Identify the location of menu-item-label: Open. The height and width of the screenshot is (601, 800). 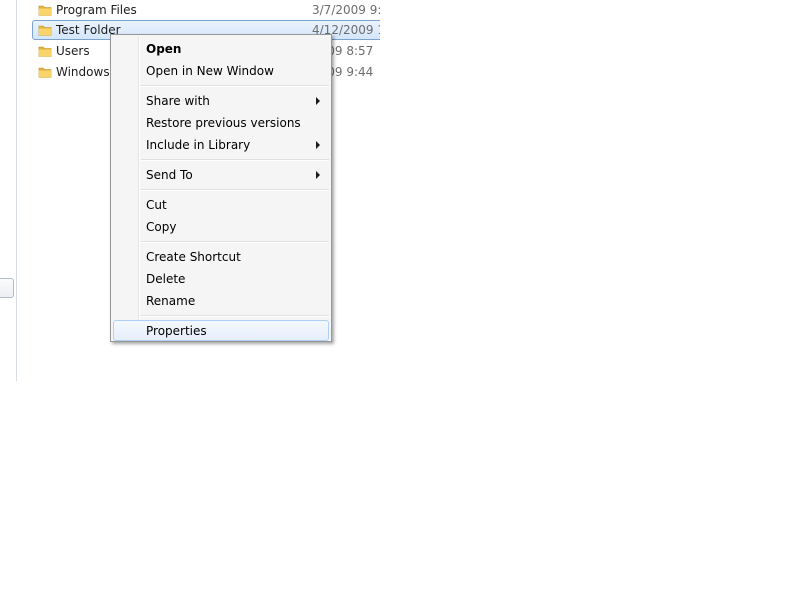
(164, 49).